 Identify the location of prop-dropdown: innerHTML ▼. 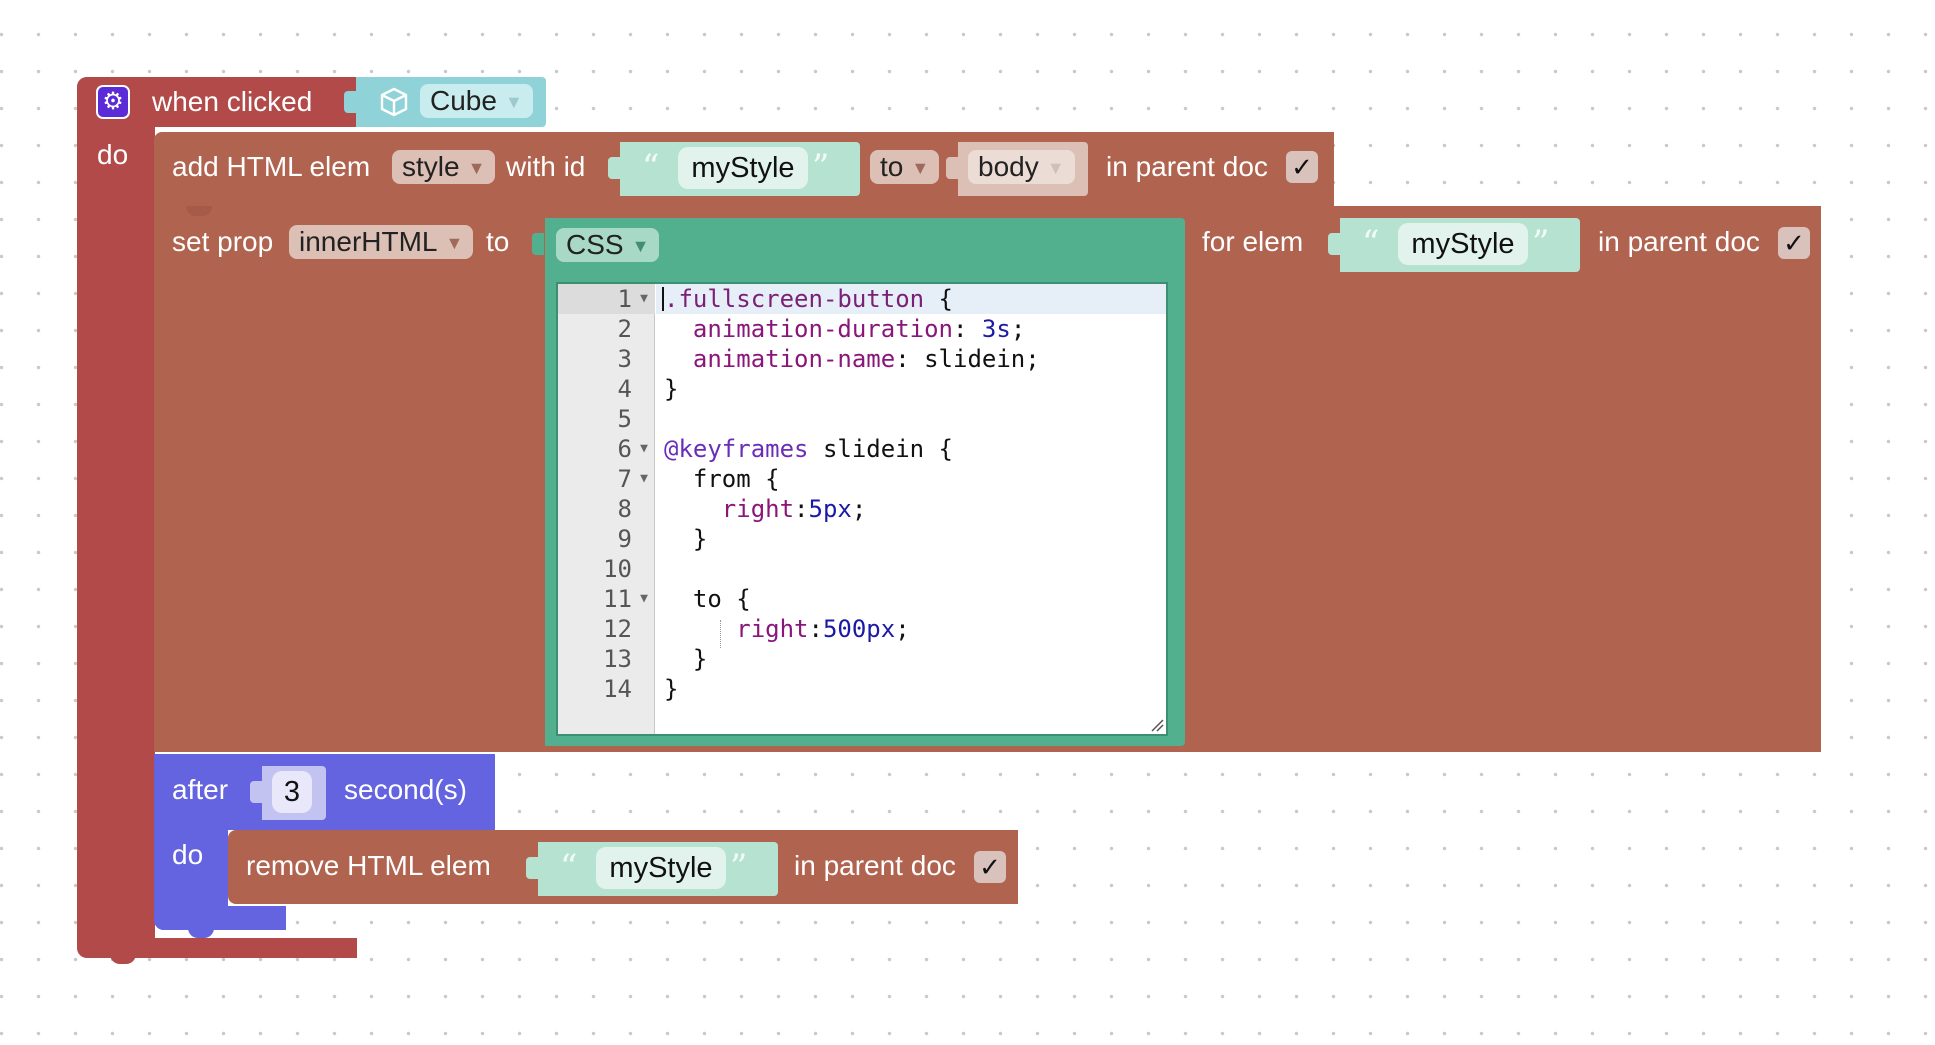
(381, 242).